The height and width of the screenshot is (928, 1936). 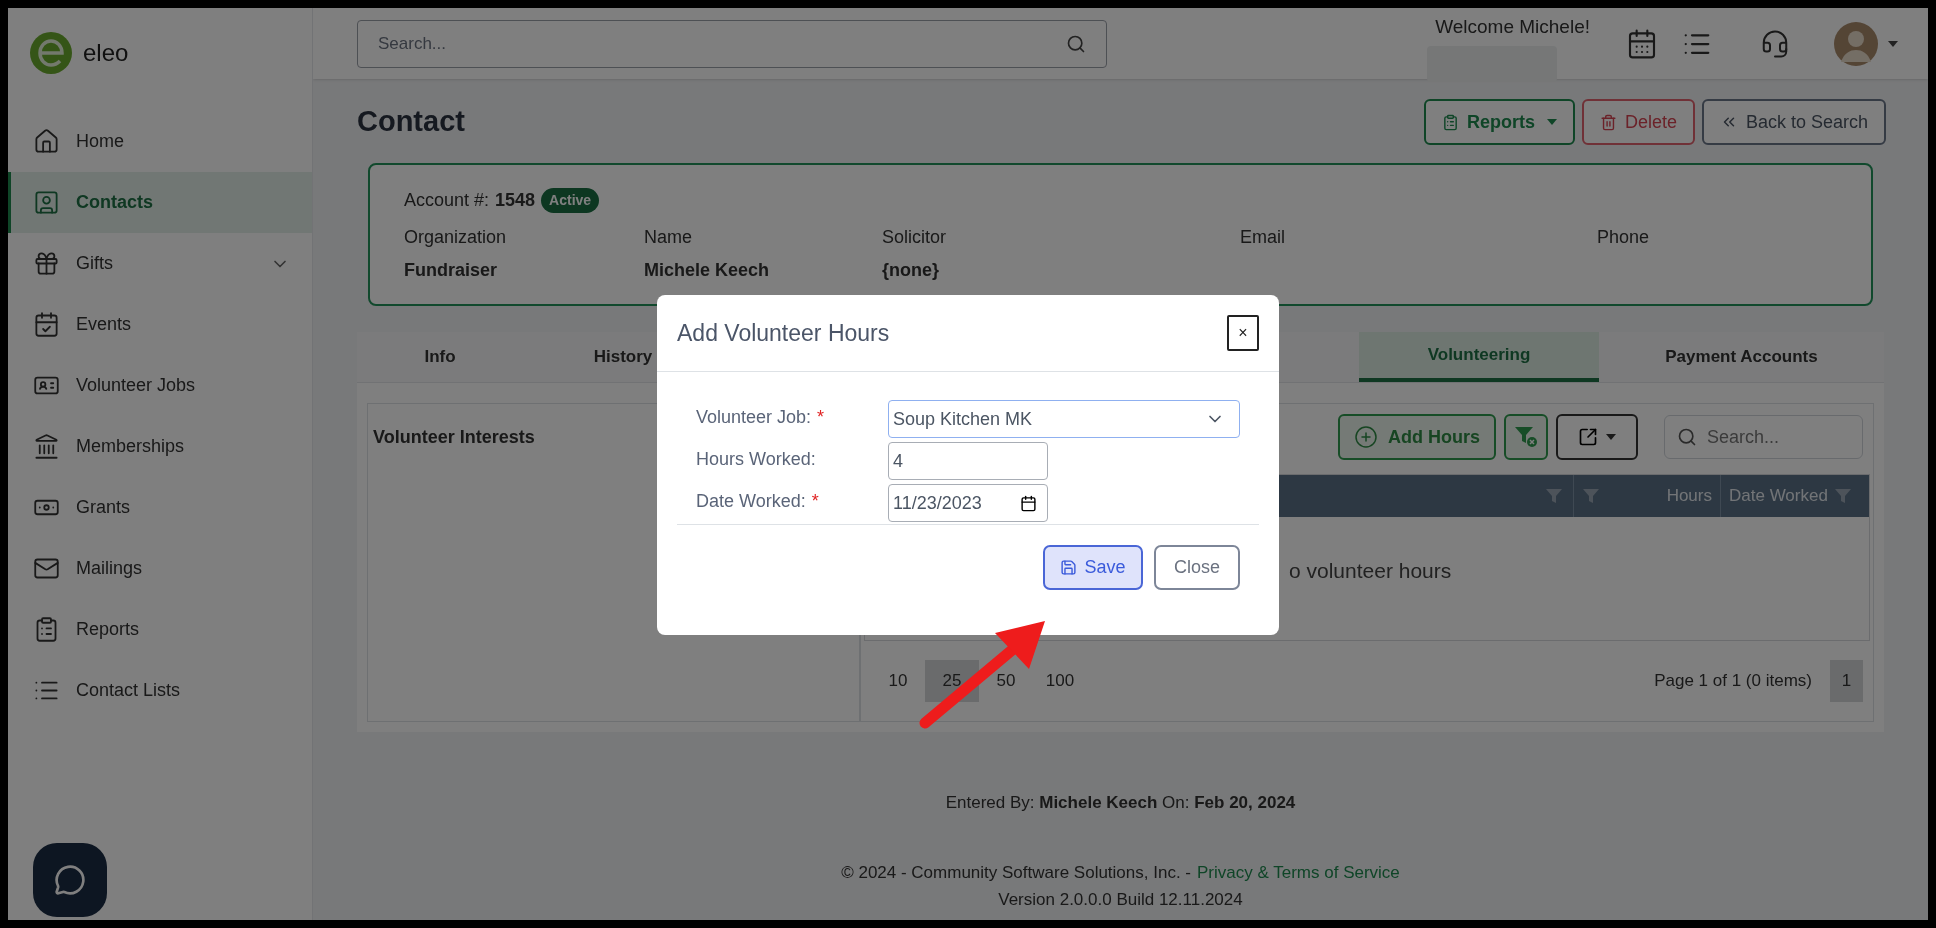 I want to click on add-hours-button: Add Hours, so click(x=1417, y=437).